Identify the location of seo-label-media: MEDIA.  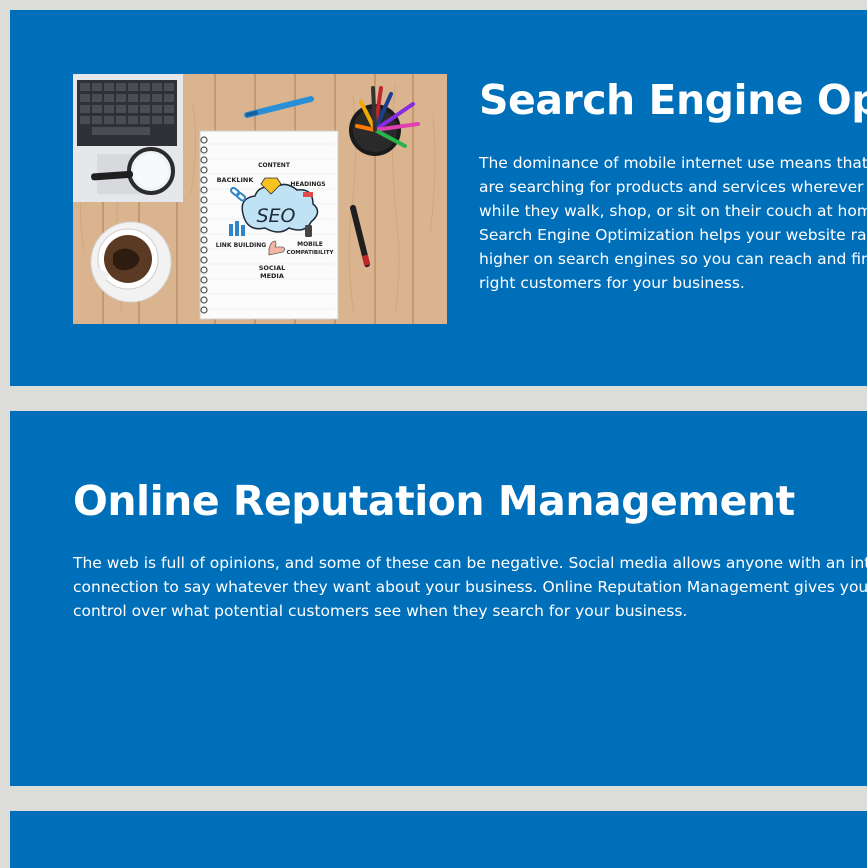
(272, 276).